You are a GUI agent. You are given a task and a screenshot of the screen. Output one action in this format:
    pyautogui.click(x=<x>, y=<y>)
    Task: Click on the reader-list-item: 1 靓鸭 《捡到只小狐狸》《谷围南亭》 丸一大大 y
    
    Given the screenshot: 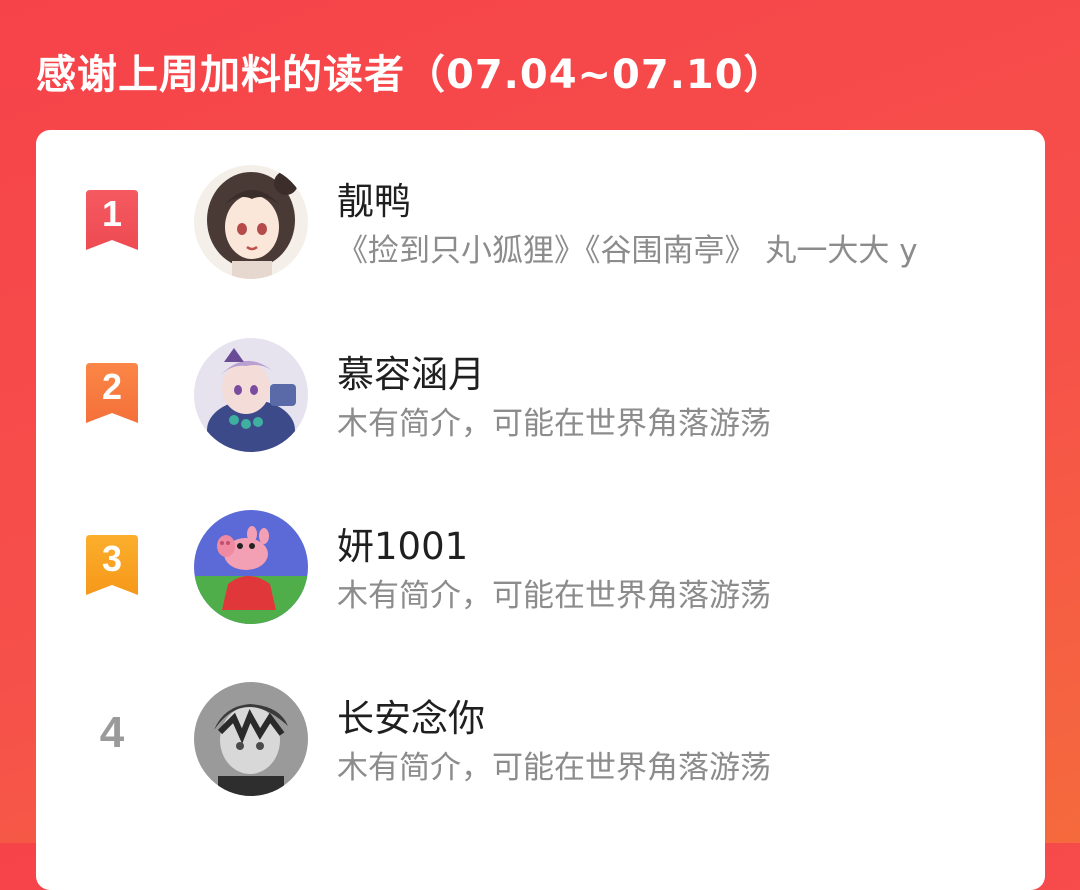 What is the action you would take?
    pyautogui.click(x=540, y=223)
    